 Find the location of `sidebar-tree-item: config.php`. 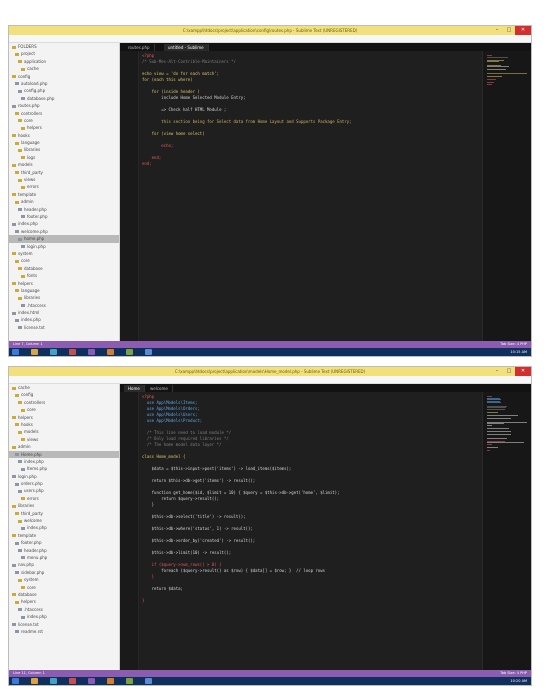

sidebar-tree-item: config.php is located at coordinates (64, 90).